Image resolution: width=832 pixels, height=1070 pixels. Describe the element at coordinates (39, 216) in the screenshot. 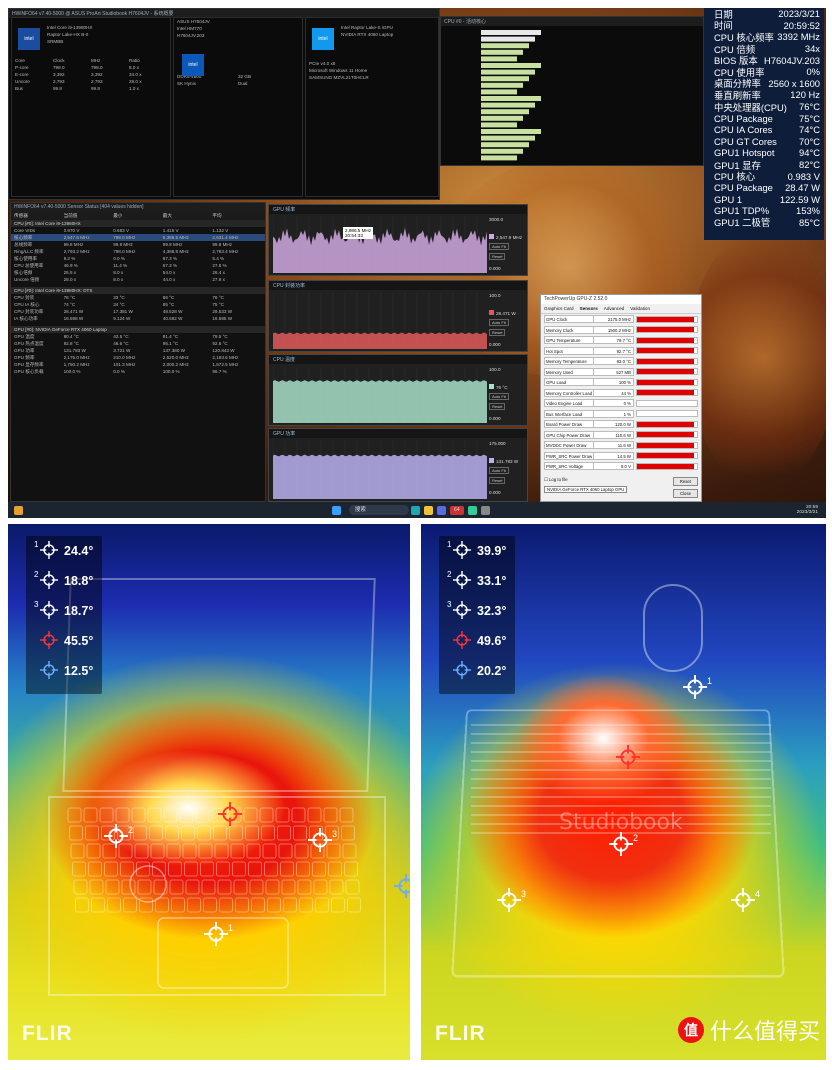

I see `hwinfo-column-header: 传感器` at that location.